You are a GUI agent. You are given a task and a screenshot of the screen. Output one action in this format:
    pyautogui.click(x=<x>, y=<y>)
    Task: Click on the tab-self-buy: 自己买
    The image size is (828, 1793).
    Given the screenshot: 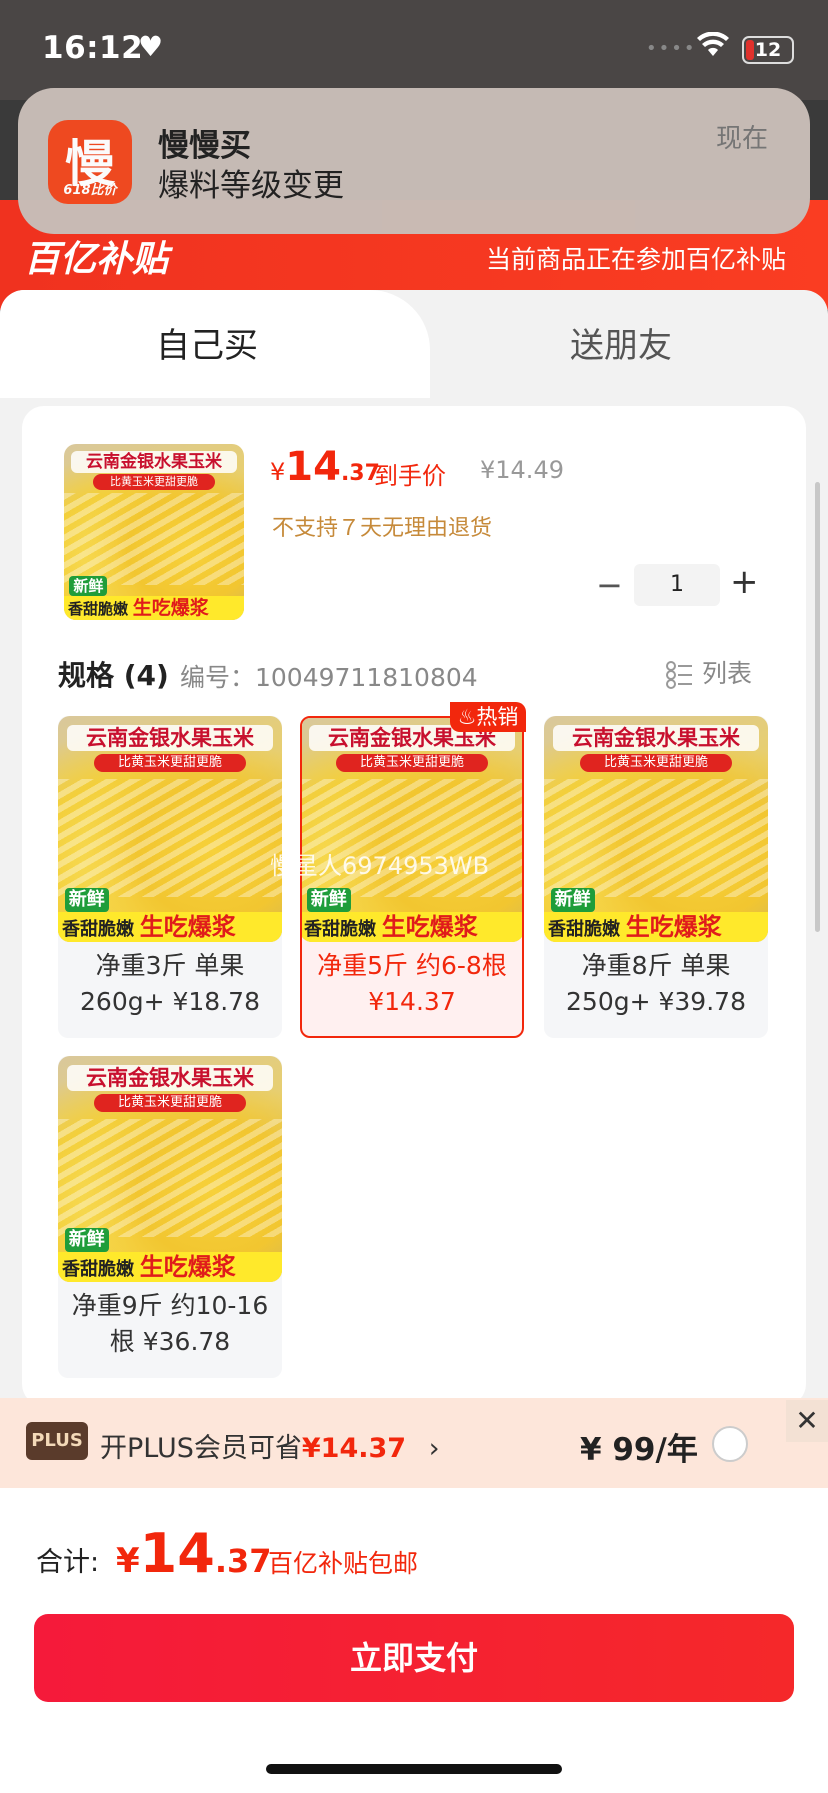 What is the action you would take?
    pyautogui.click(x=207, y=342)
    